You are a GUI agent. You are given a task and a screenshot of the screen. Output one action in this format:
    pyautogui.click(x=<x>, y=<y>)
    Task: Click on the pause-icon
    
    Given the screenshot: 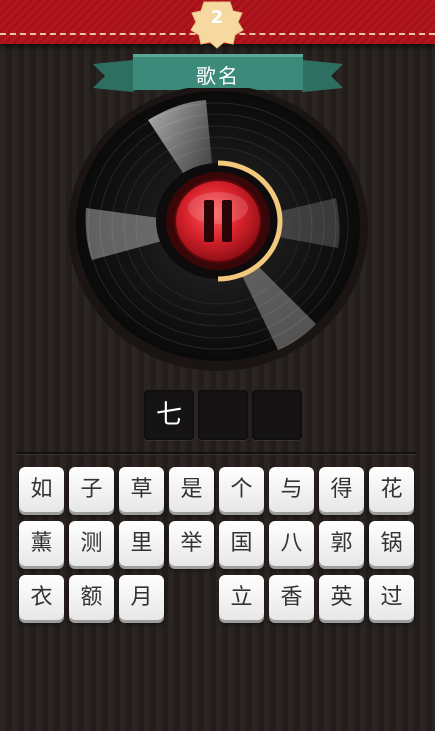 What is the action you would take?
    pyautogui.click(x=218, y=221)
    